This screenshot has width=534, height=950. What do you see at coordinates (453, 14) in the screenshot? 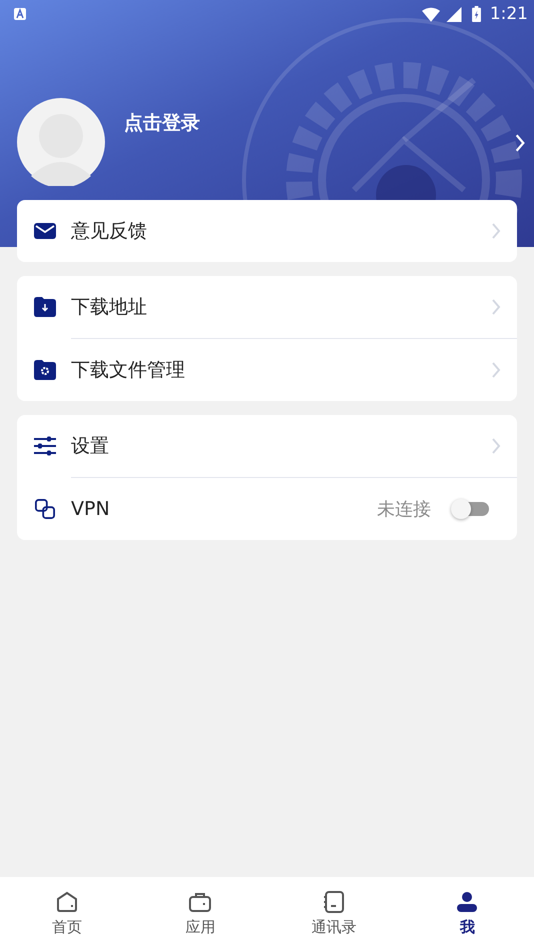
I see `signal-icon` at bounding box center [453, 14].